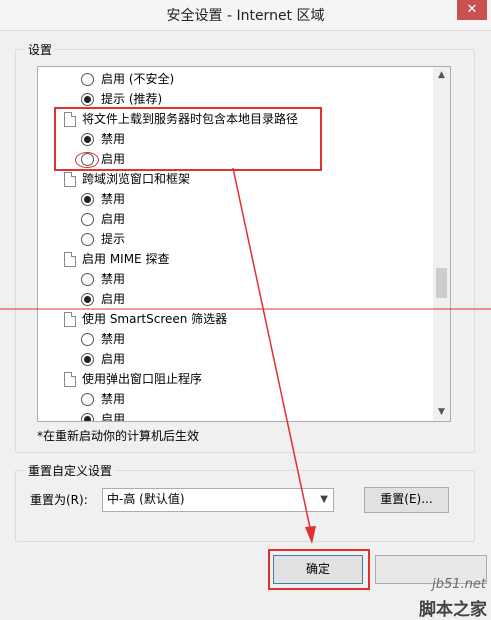 The image size is (491, 620). Describe the element at coordinates (146, 499) in the screenshot. I see `reset-level-value: 中-高 (默认值)` at that location.